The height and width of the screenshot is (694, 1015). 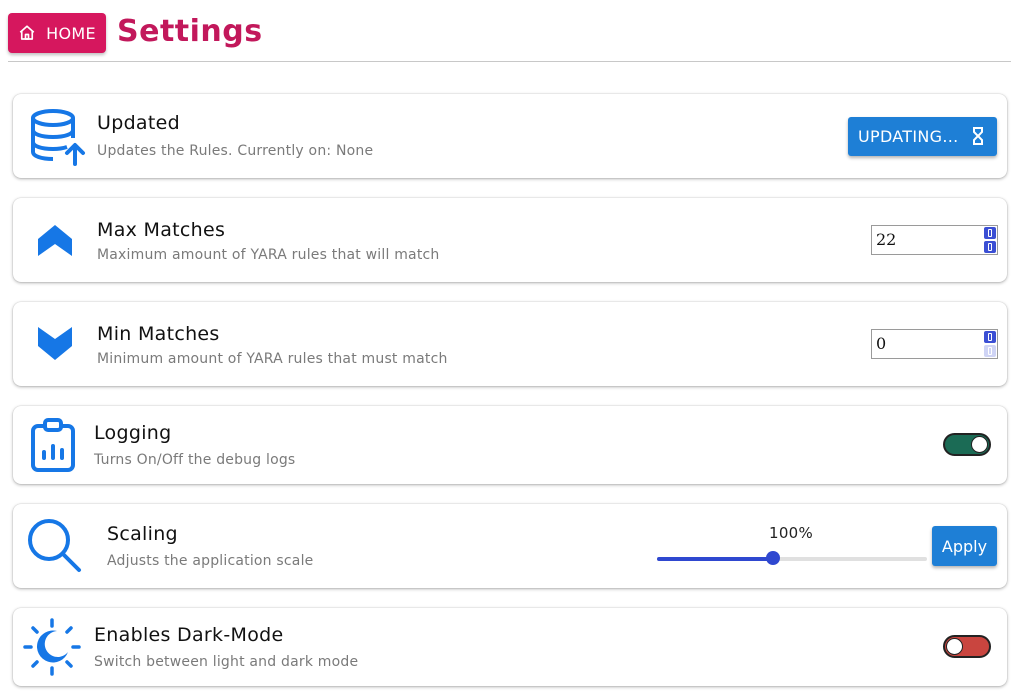 What do you see at coordinates (189, 635) in the screenshot?
I see `dark-mode-title: Enables Dark-Mode` at bounding box center [189, 635].